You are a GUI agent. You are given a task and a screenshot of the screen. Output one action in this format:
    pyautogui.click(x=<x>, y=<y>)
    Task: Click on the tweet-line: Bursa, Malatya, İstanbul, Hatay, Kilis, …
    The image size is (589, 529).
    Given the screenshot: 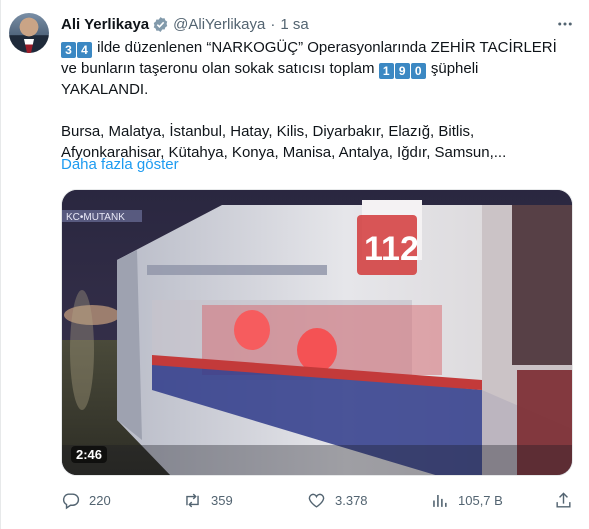 What is the action you would take?
    pyautogui.click(x=268, y=131)
    